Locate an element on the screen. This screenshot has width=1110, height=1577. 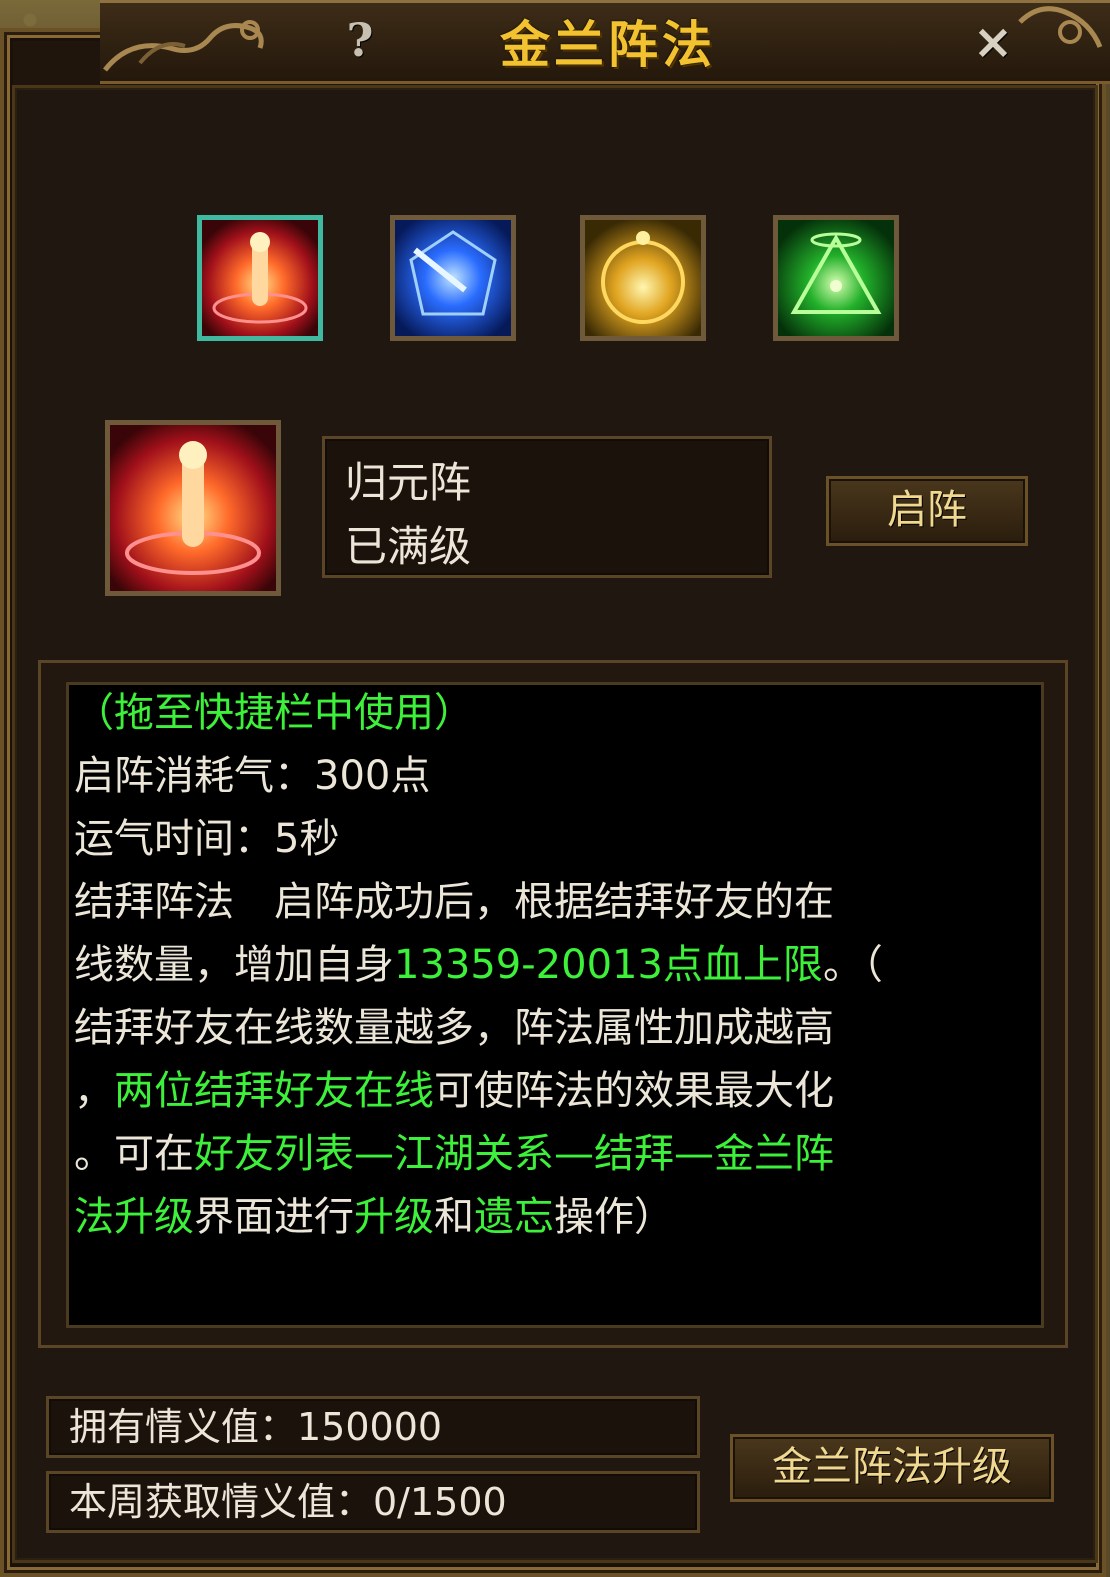
description-line: 结拜好友在线数量越多，阵法属性加成越高 is located at coordinates (539, 1028).